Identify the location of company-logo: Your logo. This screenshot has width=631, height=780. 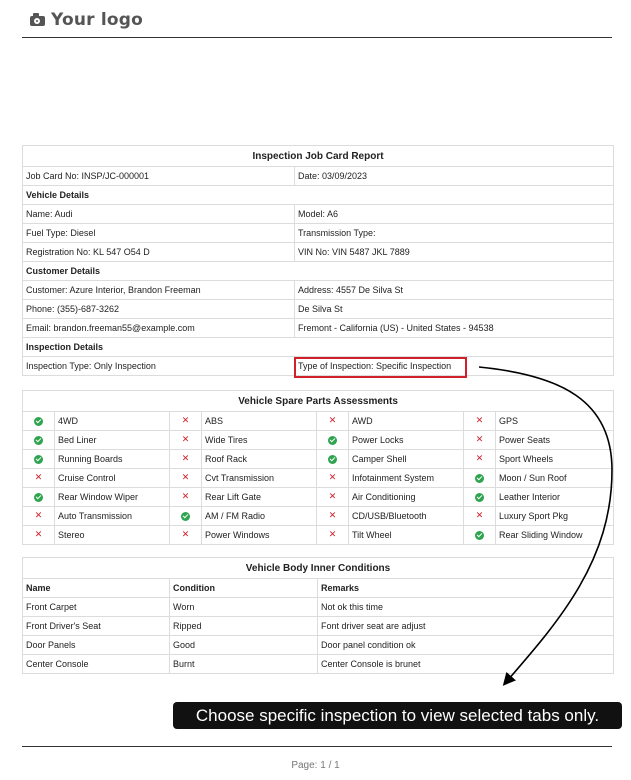
(86, 20).